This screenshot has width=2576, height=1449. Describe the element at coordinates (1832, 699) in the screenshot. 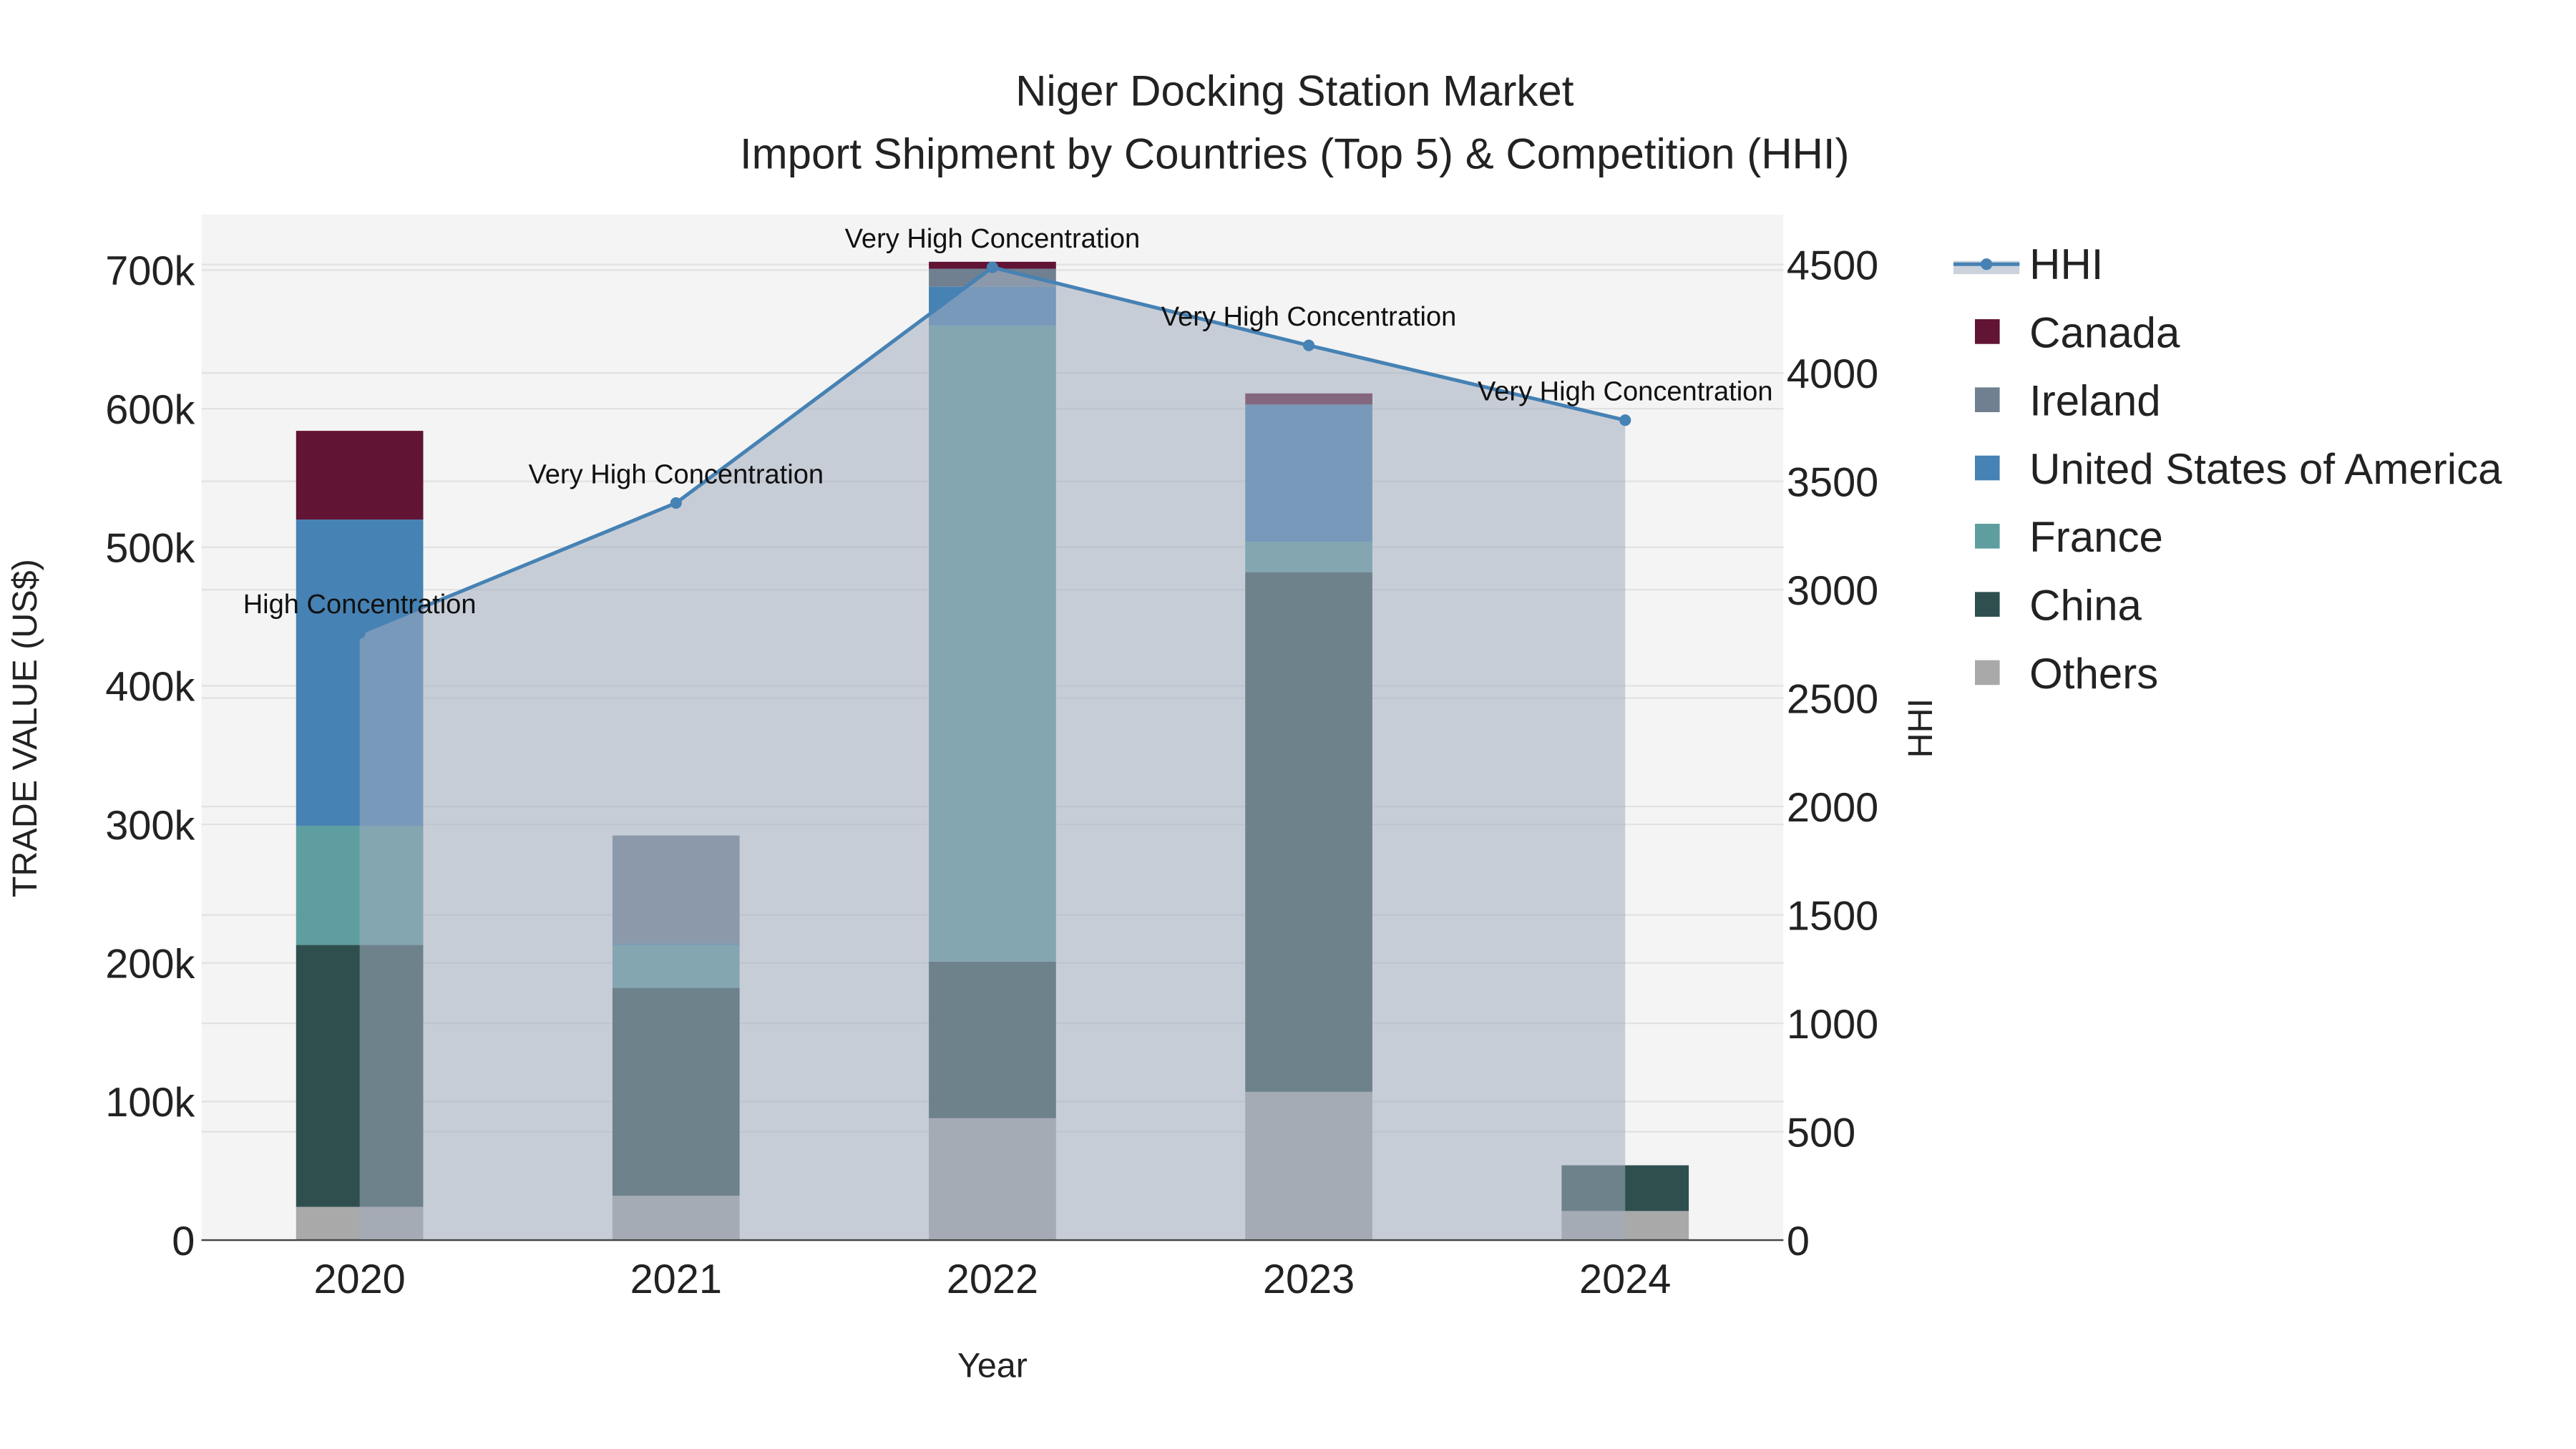

I see `y2-tick-label: 2500` at that location.